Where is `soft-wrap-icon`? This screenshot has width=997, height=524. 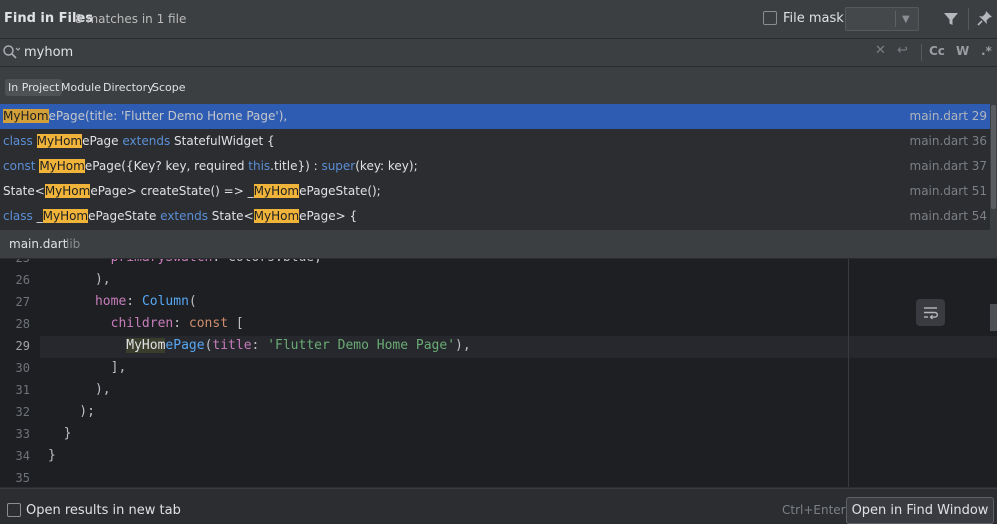 soft-wrap-icon is located at coordinates (931, 313).